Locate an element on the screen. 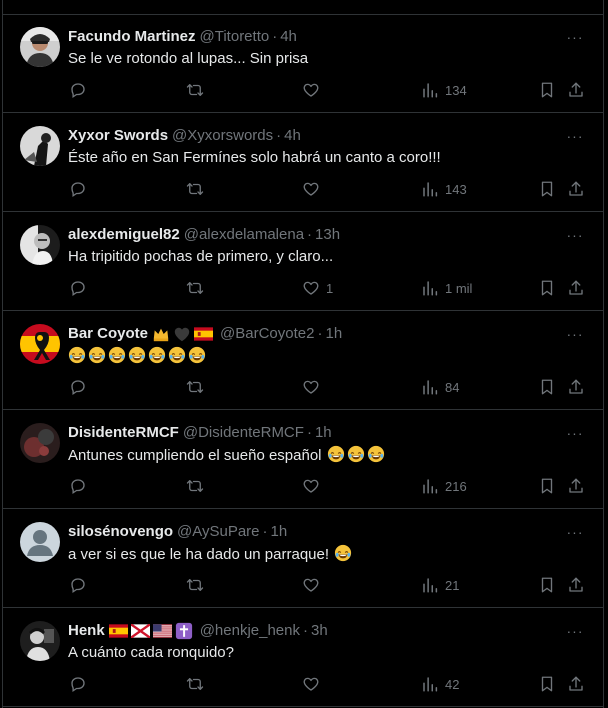 This screenshot has height=708, width=608. views-button: 134 is located at coordinates (444, 90).